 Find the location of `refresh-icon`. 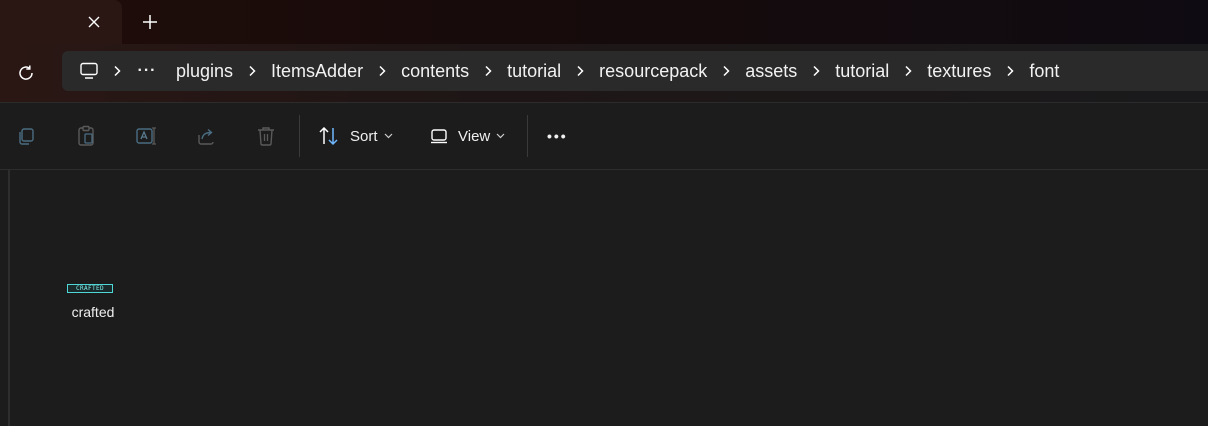

refresh-icon is located at coordinates (26, 73).